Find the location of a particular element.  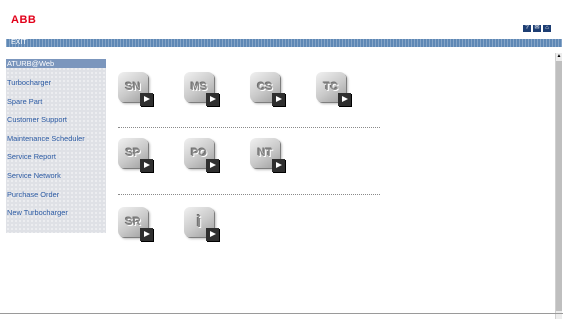

help-icon: ? is located at coordinates (527, 28).